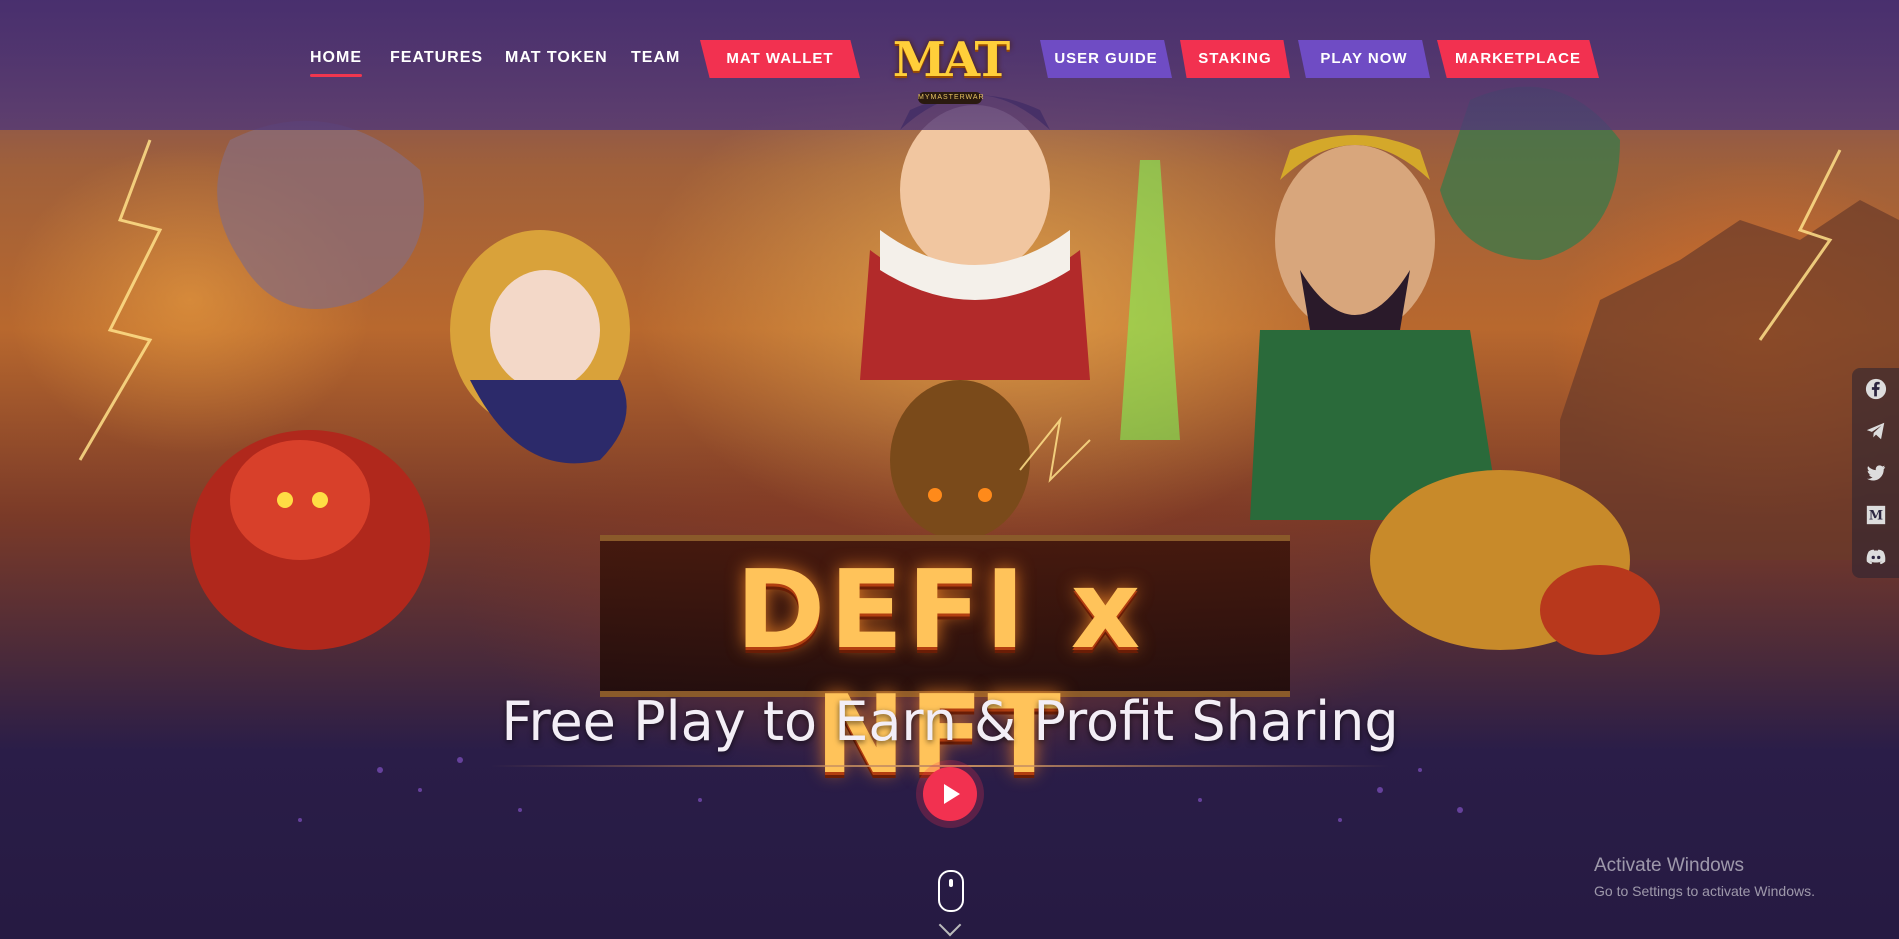 The width and height of the screenshot is (1899, 939). What do you see at coordinates (1876, 431) in the screenshot?
I see `telegram-icon` at bounding box center [1876, 431].